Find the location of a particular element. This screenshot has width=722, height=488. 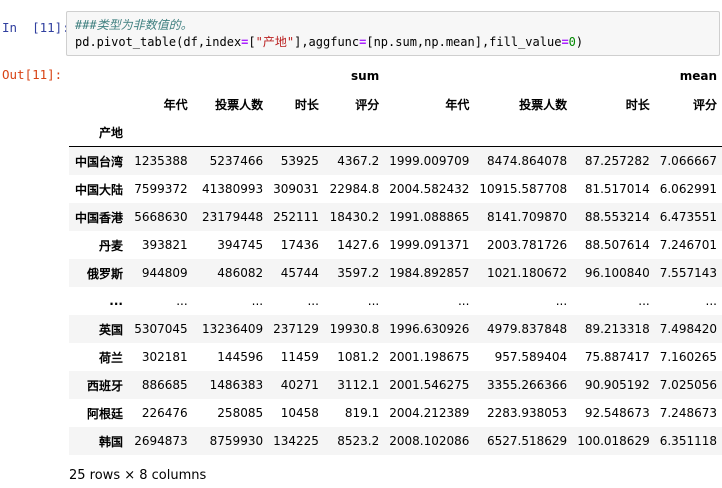

table-cell: 252111 is located at coordinates (296, 217).